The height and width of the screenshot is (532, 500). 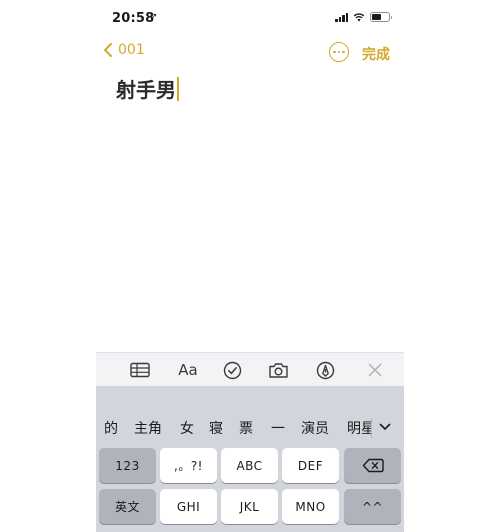 What do you see at coordinates (127, 506) in the screenshot?
I see `english-key: 英文` at bounding box center [127, 506].